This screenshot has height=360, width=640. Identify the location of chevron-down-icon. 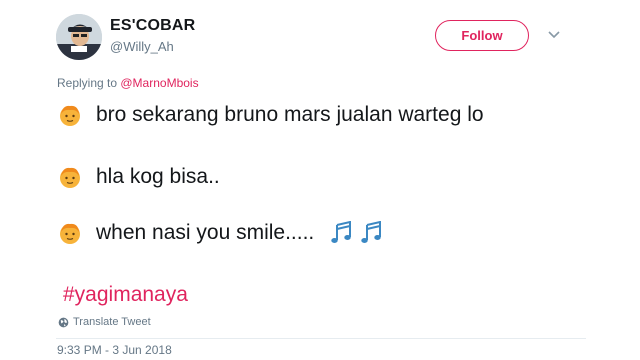
(554, 34).